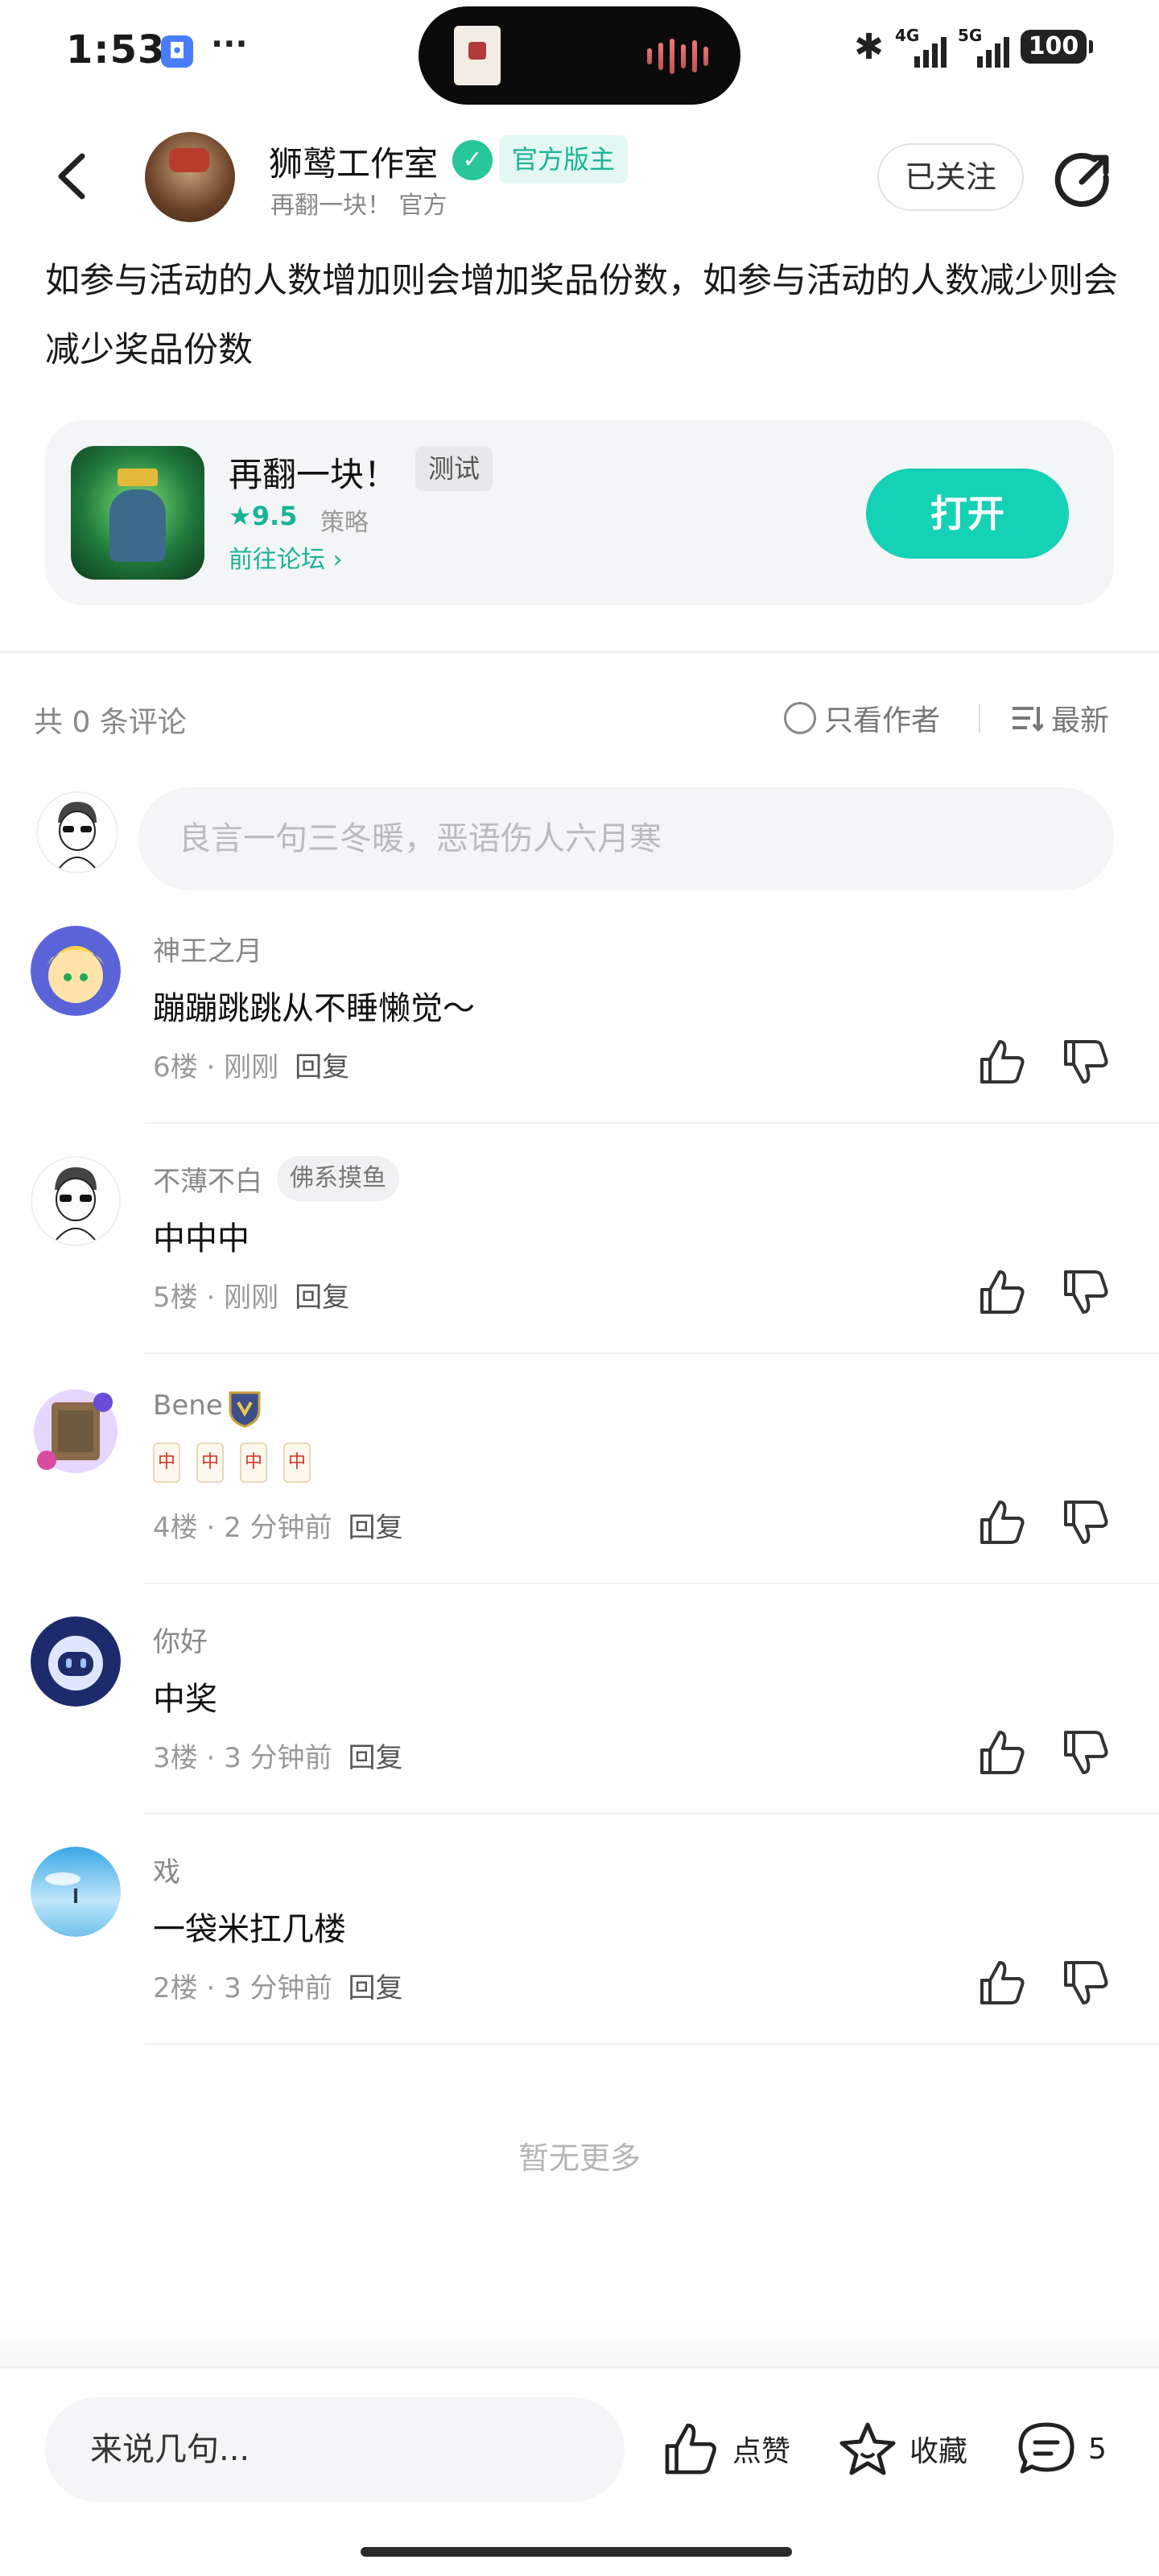 This screenshot has width=1159, height=2576. I want to click on net-label-5g: 5G, so click(970, 35).